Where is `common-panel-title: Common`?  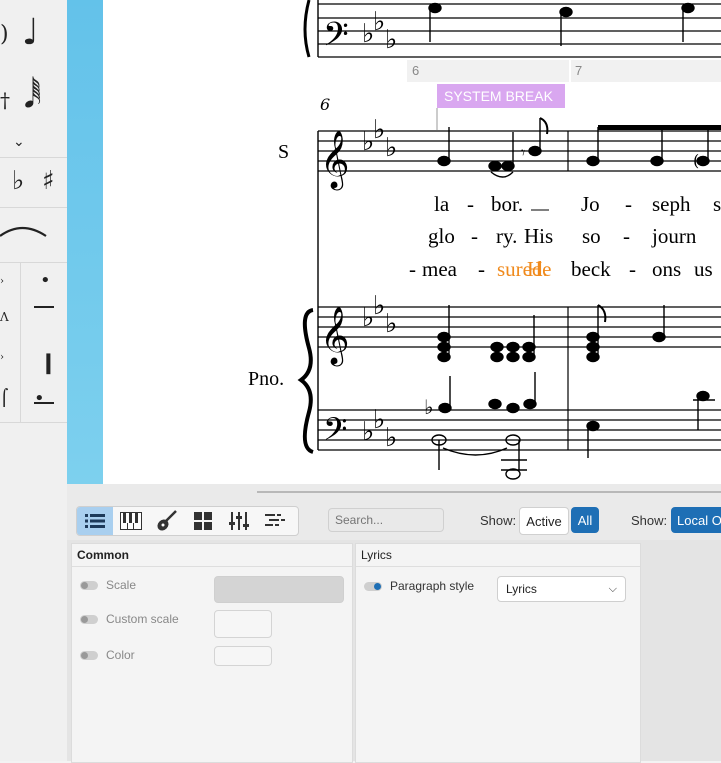 common-panel-title: Common is located at coordinates (212, 555).